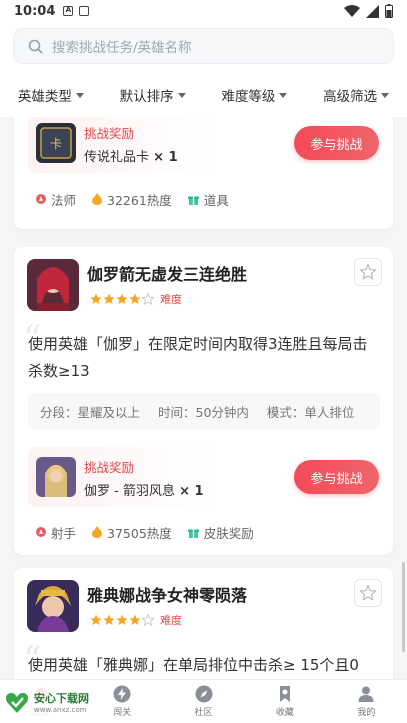 The height and width of the screenshot is (723, 407). Describe the element at coordinates (132, 199) in the screenshot. I see `heat-tag: 32261热度` at that location.